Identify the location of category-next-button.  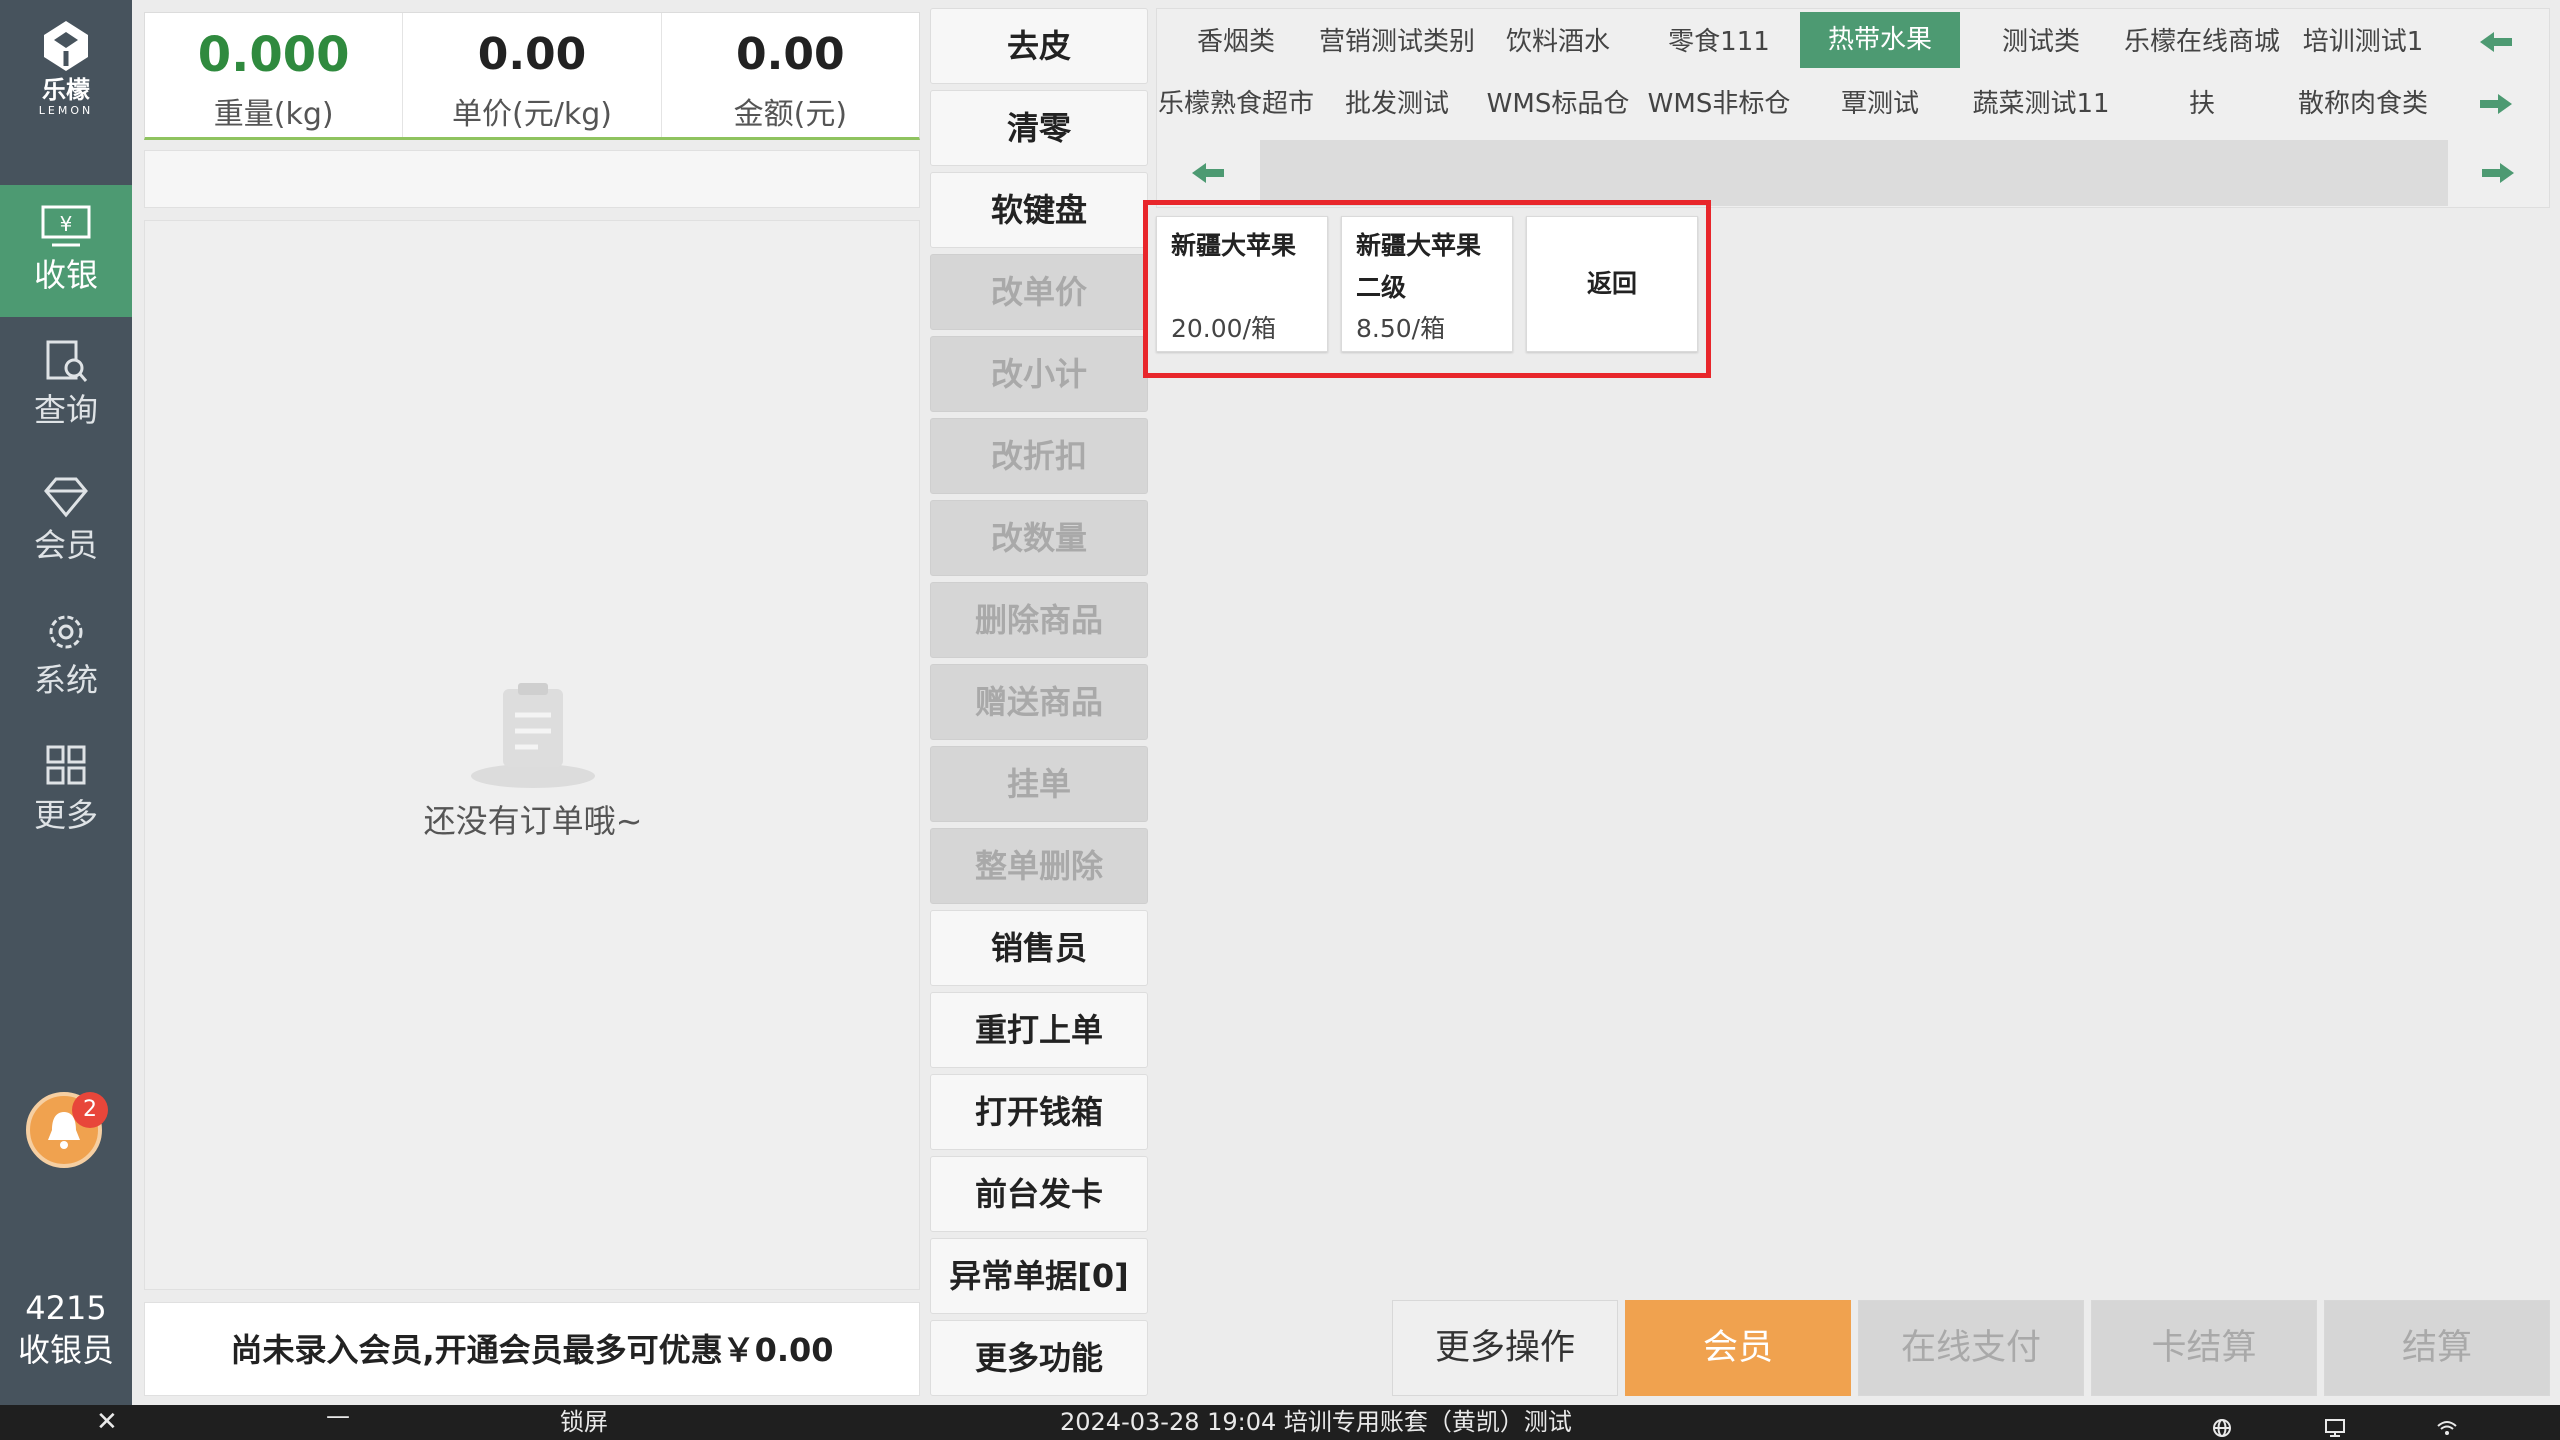
(2496, 104).